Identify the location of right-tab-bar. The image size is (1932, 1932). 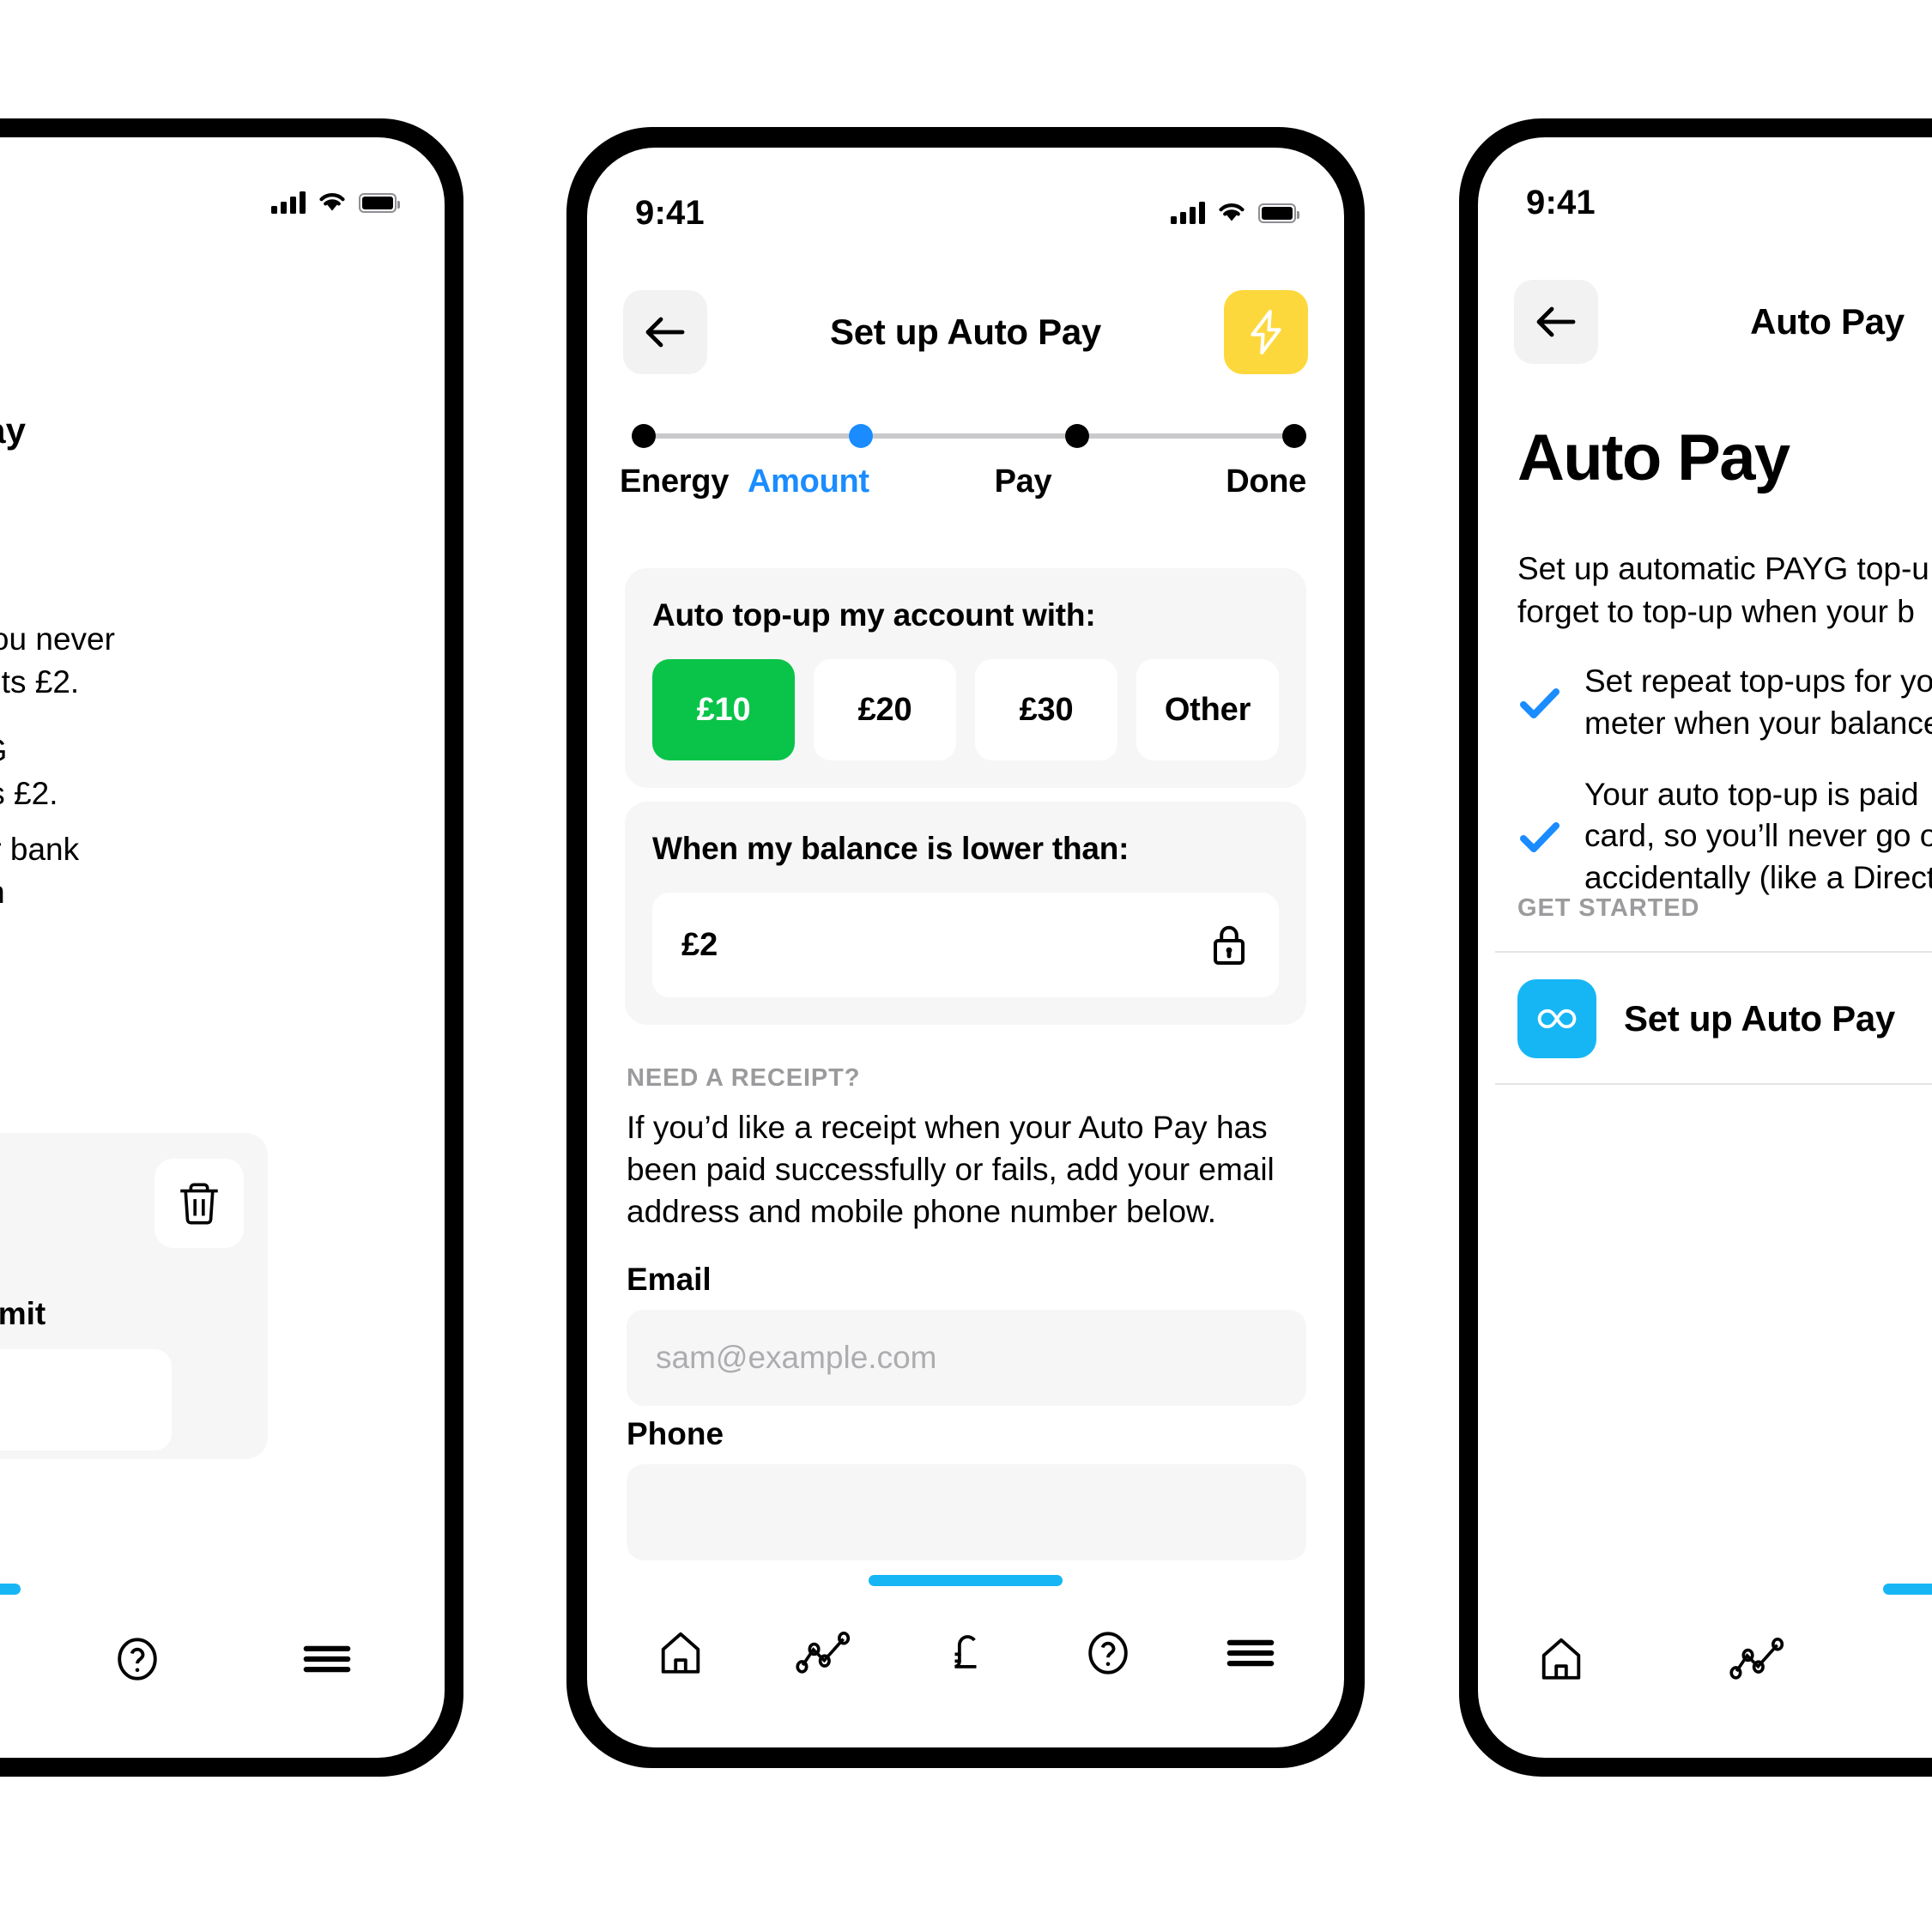
(1705, 1659).